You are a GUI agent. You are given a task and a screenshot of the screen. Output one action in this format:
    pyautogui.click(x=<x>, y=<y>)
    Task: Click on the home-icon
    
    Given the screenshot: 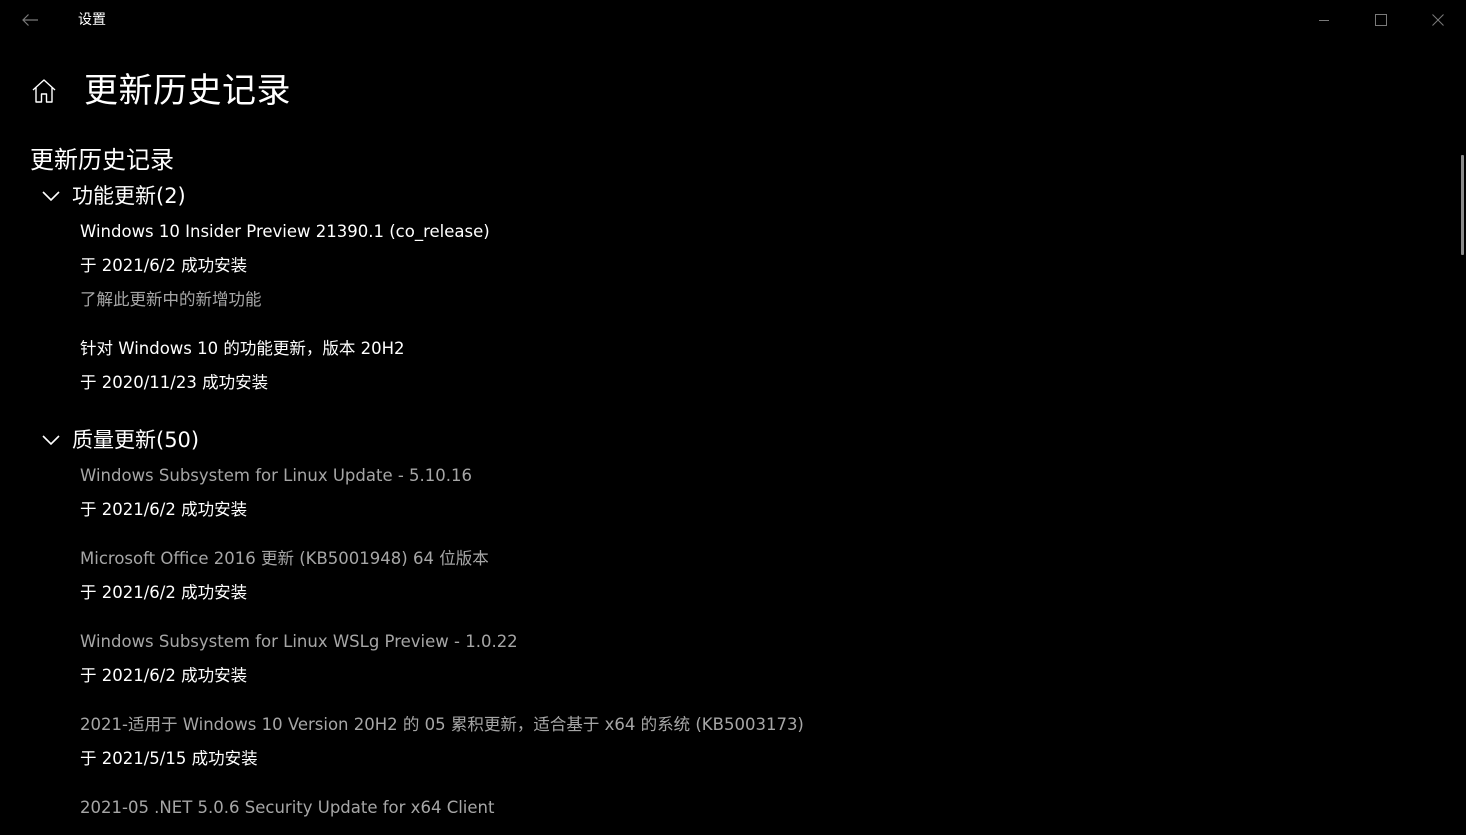 What is the action you would take?
    pyautogui.click(x=44, y=91)
    